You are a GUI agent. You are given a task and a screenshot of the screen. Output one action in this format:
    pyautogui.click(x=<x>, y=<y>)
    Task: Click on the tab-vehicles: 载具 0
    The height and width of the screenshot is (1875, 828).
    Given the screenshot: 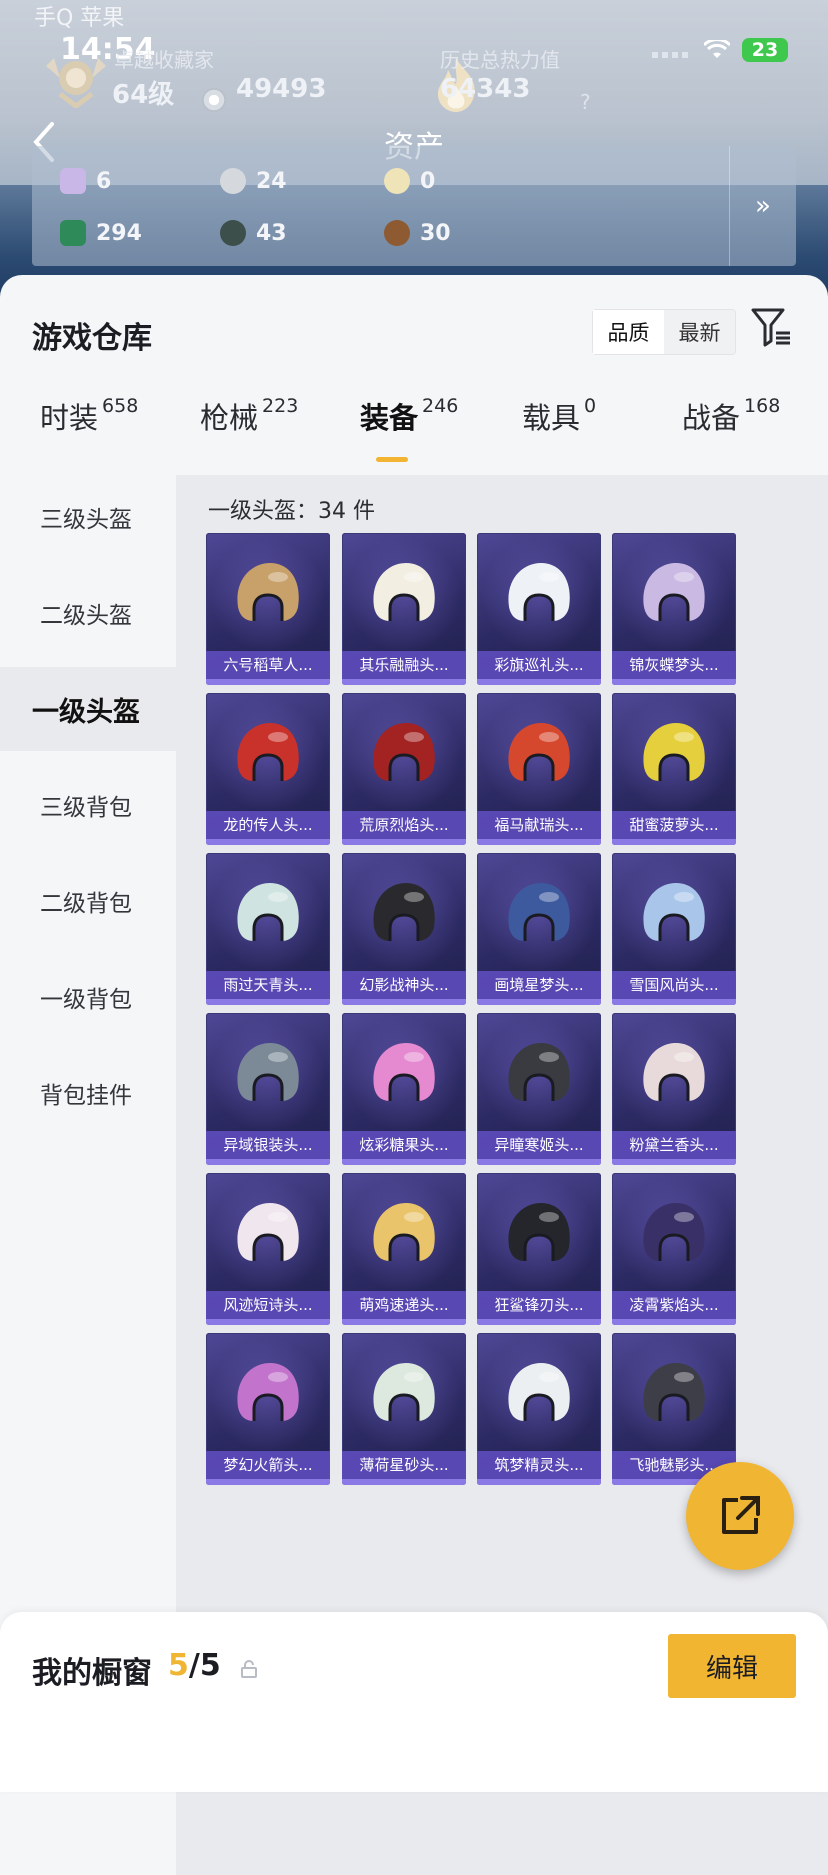 What is the action you would take?
    pyautogui.click(x=559, y=416)
    